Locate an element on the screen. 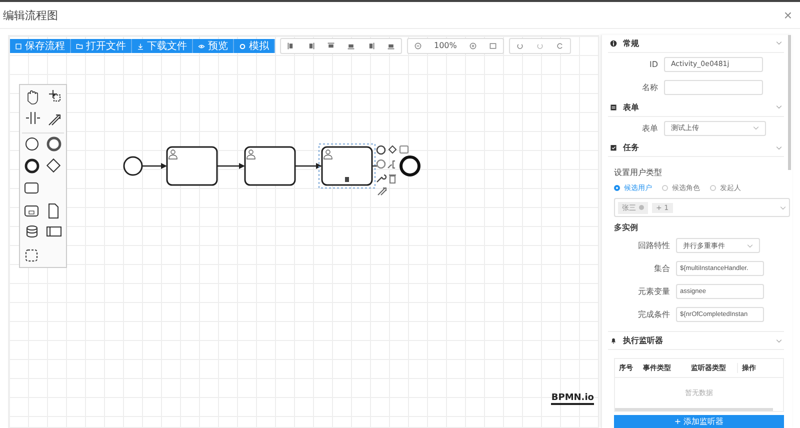  end-event is located at coordinates (410, 166).